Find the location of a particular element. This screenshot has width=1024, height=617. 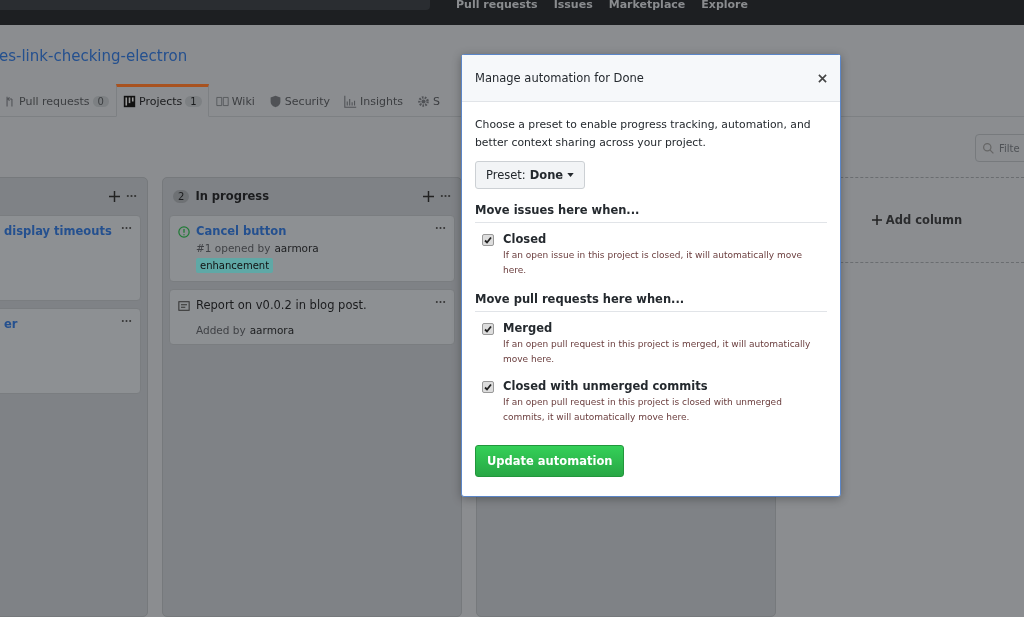

project-card: Cancel button #1 opened by aarmora enhancement is located at coordinates (312, 248).